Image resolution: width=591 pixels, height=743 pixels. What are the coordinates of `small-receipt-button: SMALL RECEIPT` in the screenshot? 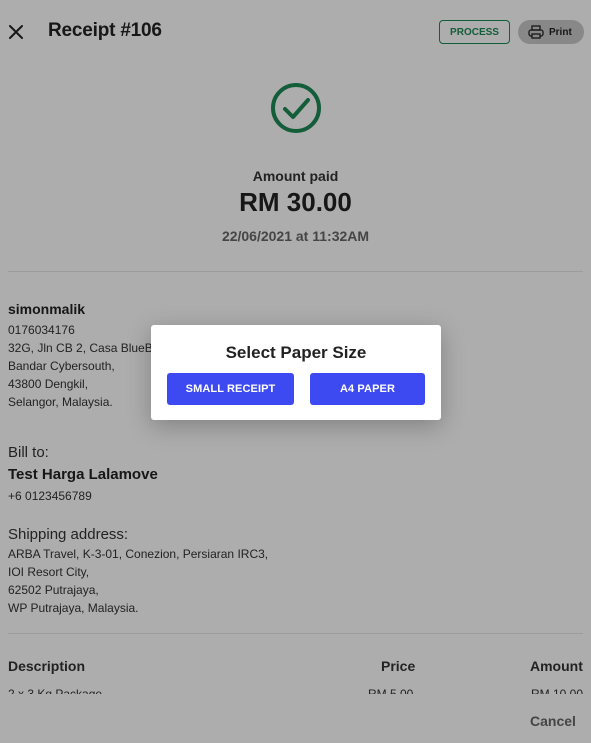 It's located at (230, 389).